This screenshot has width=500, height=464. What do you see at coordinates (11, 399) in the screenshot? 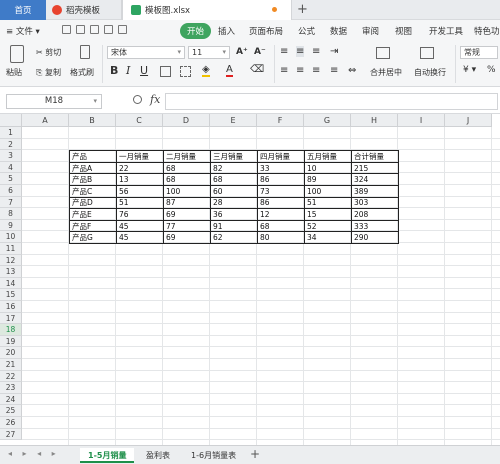
I see `row-header: 24` at bounding box center [11, 399].